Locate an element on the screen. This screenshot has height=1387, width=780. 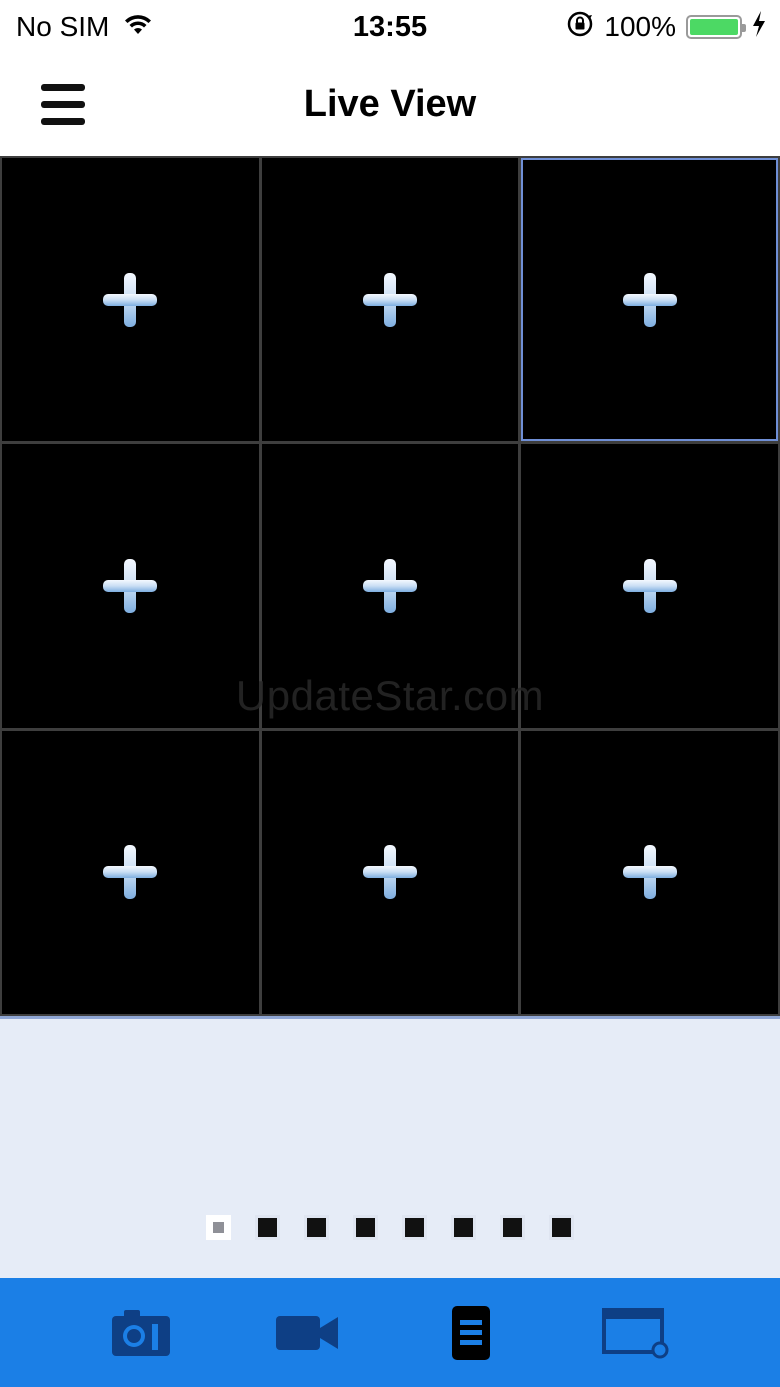
bottom-toolbar is located at coordinates (390, 1332).